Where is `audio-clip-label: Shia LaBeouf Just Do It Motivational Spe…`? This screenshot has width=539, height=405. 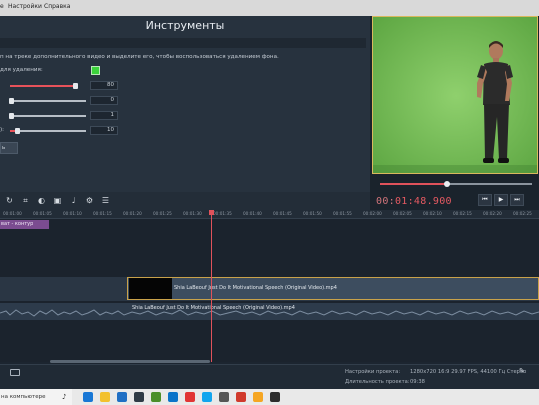 audio-clip-label: Shia LaBeouf Just Do It Motivational Spe… is located at coordinates (213, 308).